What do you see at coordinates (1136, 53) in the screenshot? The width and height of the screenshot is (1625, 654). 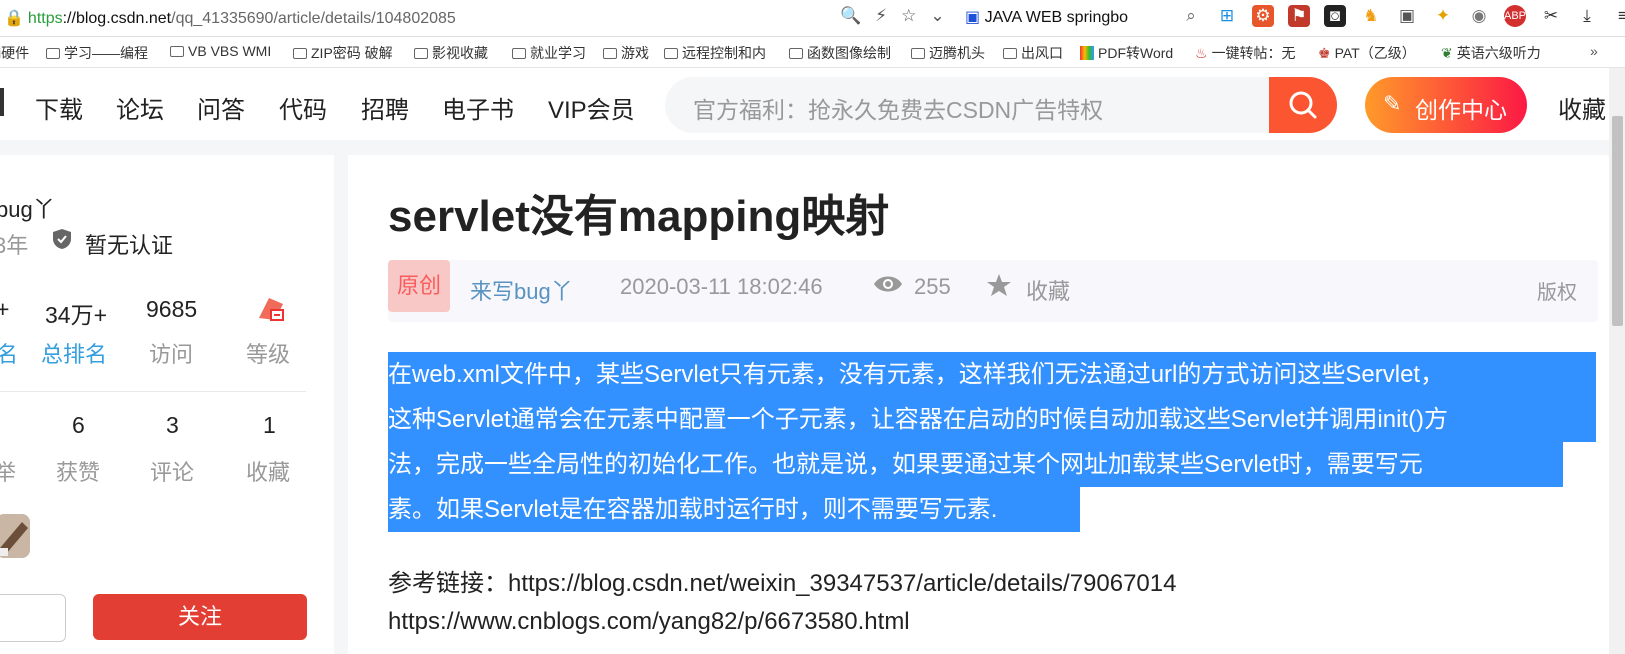 I see `bookmark-label: PDF转Word` at bounding box center [1136, 53].